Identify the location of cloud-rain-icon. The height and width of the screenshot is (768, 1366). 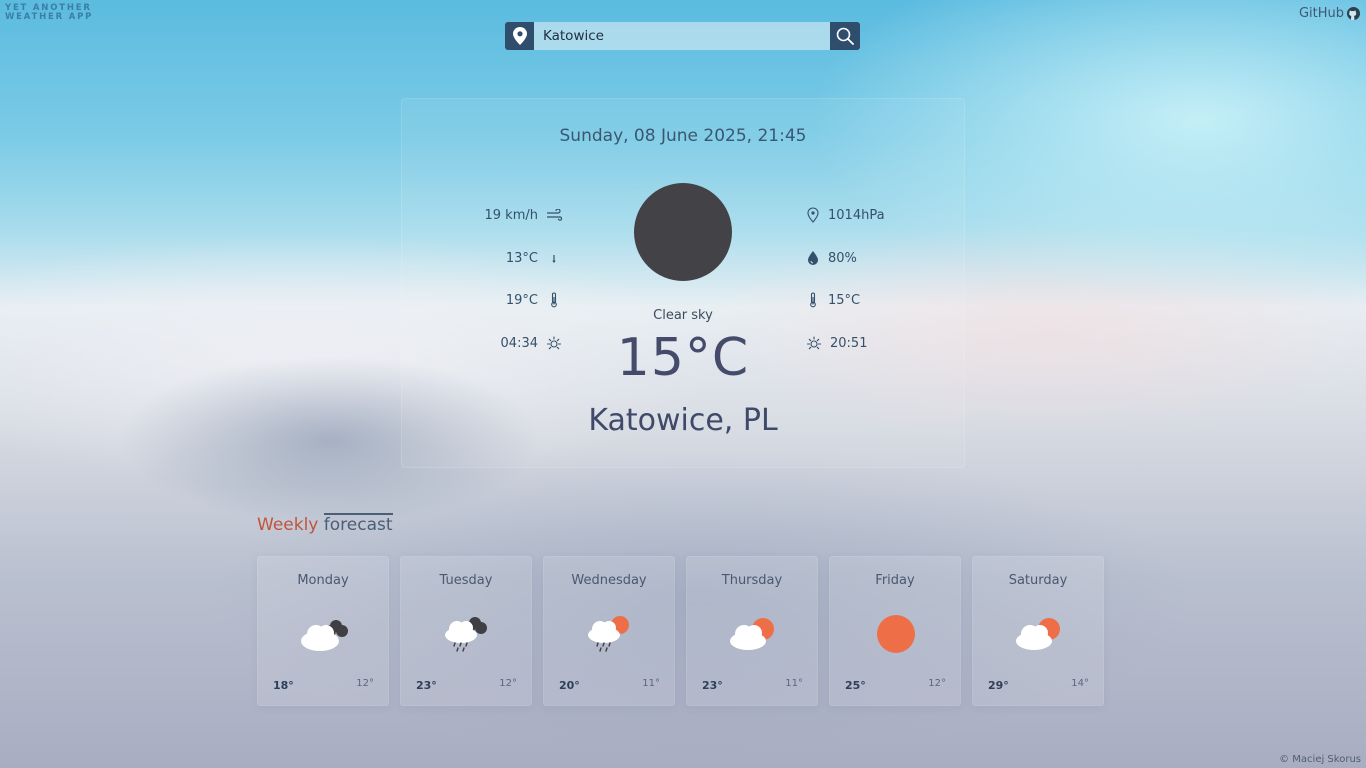
(466, 634).